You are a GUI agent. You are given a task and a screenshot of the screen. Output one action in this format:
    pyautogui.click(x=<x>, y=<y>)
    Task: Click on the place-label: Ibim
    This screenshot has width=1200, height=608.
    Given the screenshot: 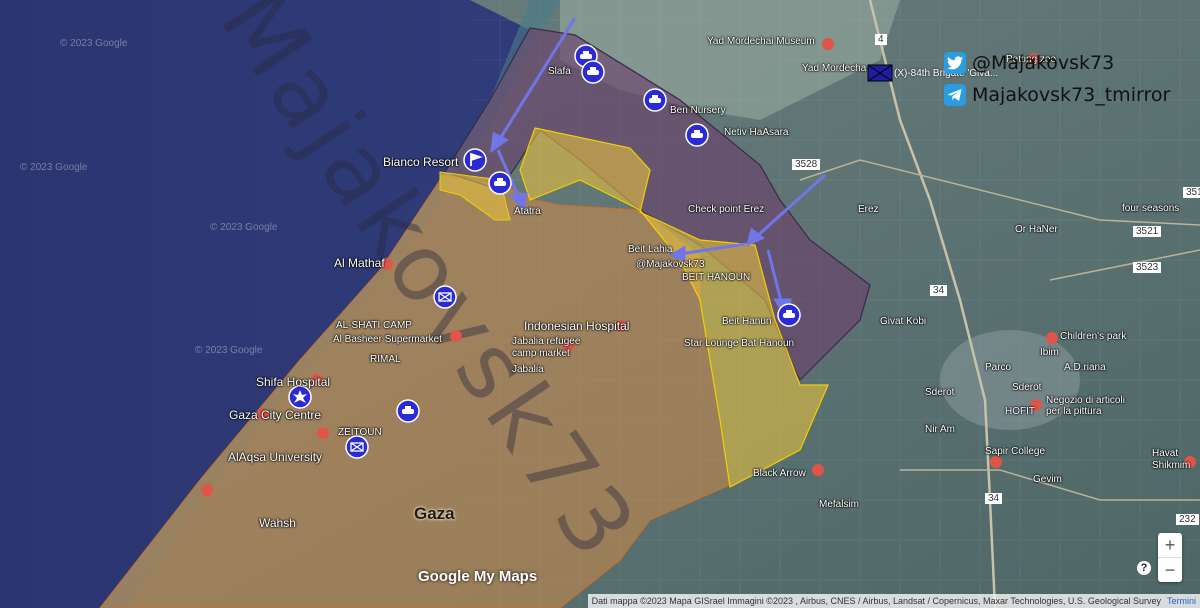 What is the action you would take?
    pyautogui.click(x=1049, y=352)
    